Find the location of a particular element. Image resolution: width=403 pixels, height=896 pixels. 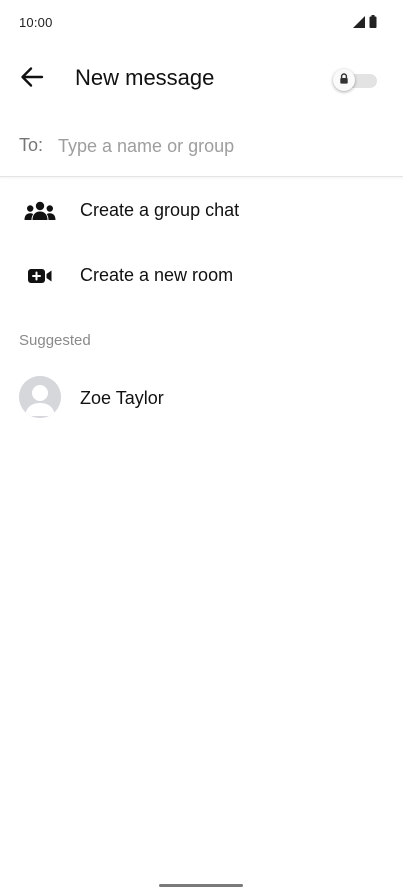

lock-icon is located at coordinates (344, 80).